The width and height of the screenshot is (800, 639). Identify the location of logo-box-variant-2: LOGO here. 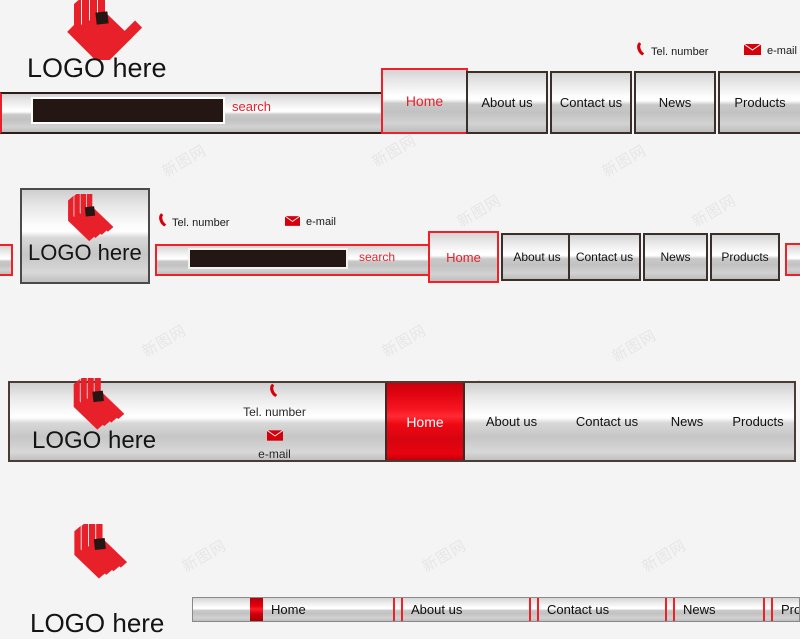
(85, 236).